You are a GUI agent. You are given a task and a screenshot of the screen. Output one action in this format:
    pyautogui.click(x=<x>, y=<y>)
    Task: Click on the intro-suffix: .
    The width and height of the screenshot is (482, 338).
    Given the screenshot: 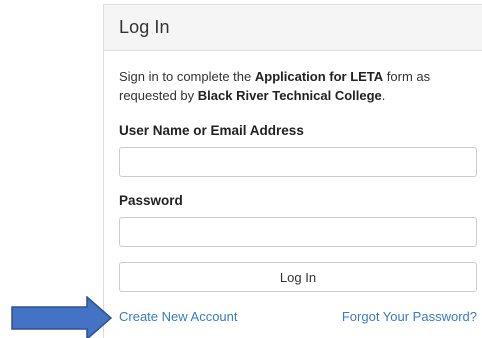 What is the action you would take?
    pyautogui.click(x=383, y=95)
    